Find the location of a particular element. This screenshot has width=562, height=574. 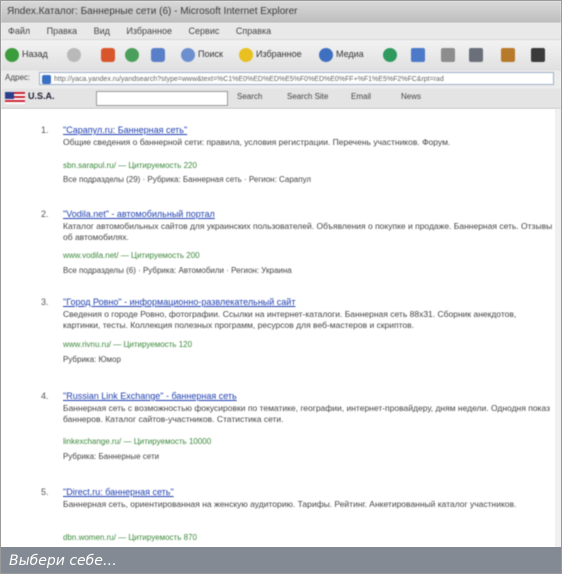

country-selector: U.S.A. is located at coordinates (41, 96).